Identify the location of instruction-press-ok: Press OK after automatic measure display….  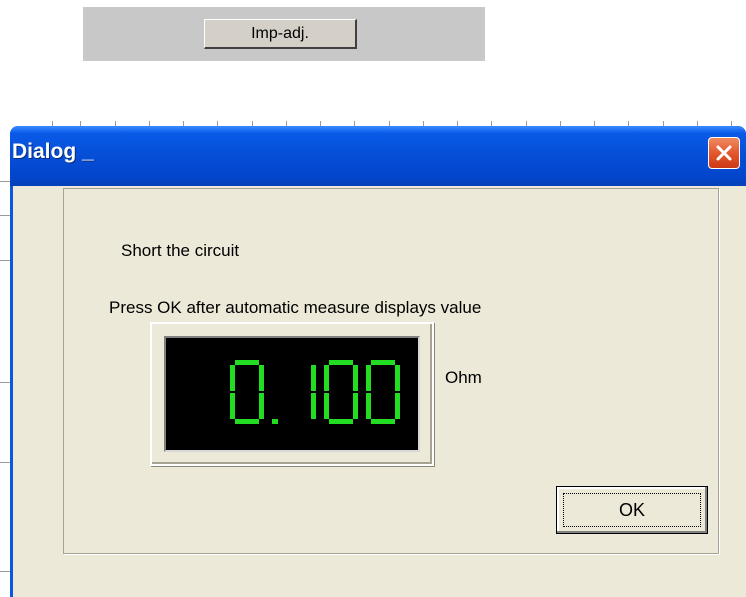
(295, 307).